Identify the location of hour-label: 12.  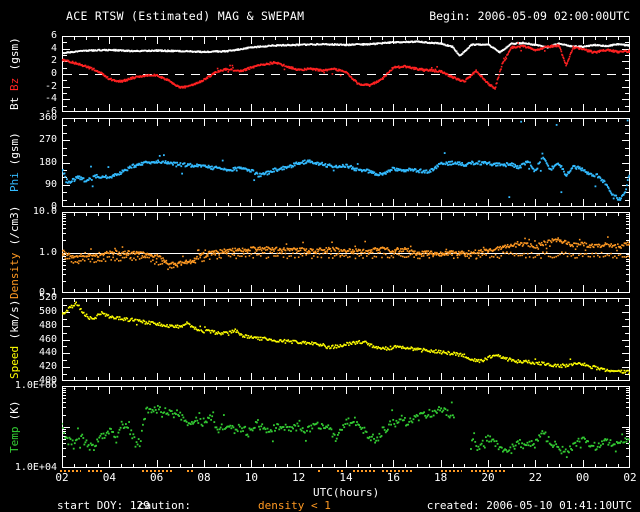
(299, 477).